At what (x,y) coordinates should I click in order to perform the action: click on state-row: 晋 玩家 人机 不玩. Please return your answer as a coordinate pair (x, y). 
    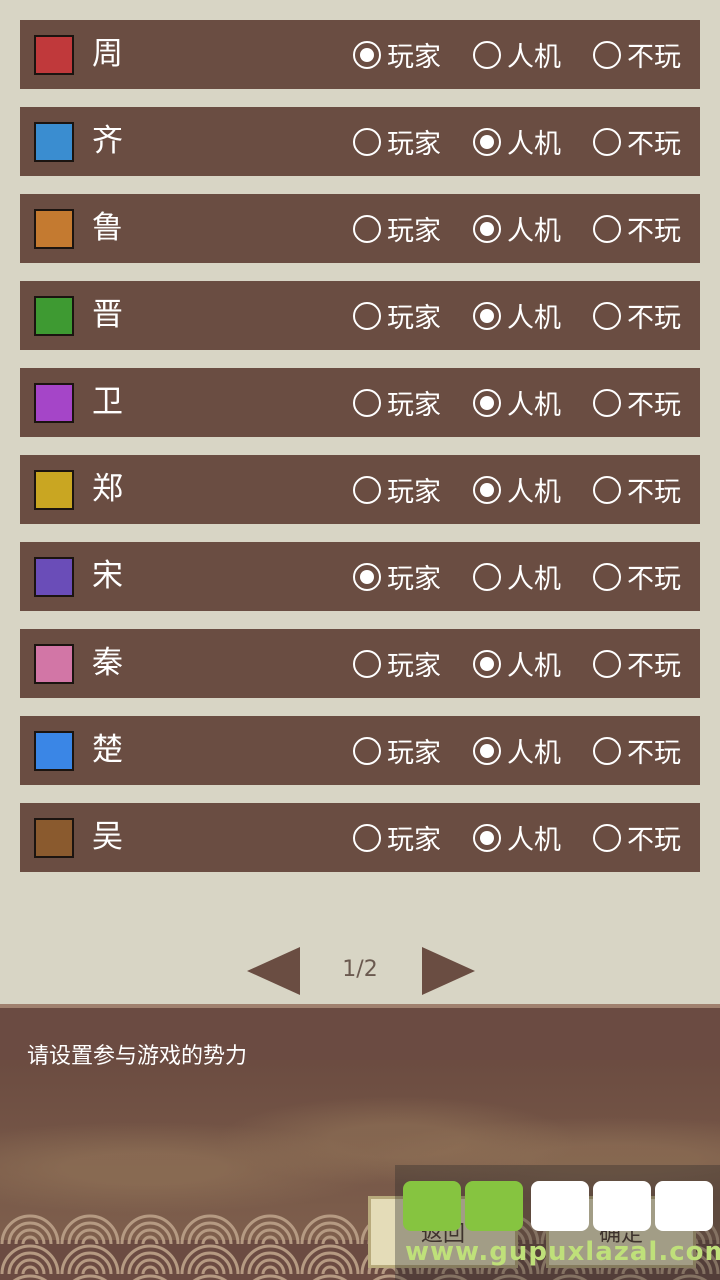
    Looking at the image, I should click on (360, 315).